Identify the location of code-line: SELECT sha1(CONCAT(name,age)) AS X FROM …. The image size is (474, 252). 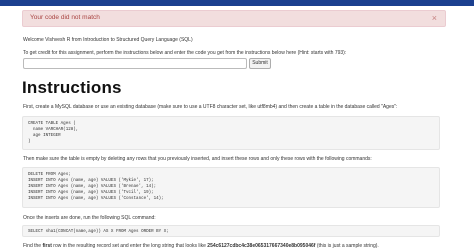
(98, 232).